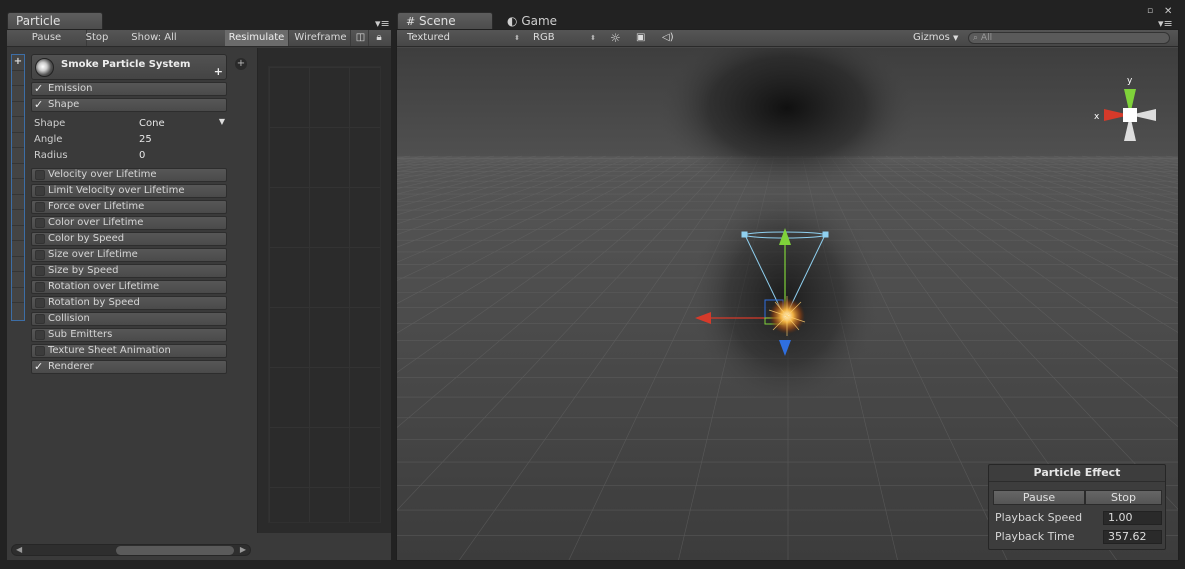 The width and height of the screenshot is (1185, 569). Describe the element at coordinates (116, 190) in the screenshot. I see `module-label: Limit Velocity over Lifetime` at that location.